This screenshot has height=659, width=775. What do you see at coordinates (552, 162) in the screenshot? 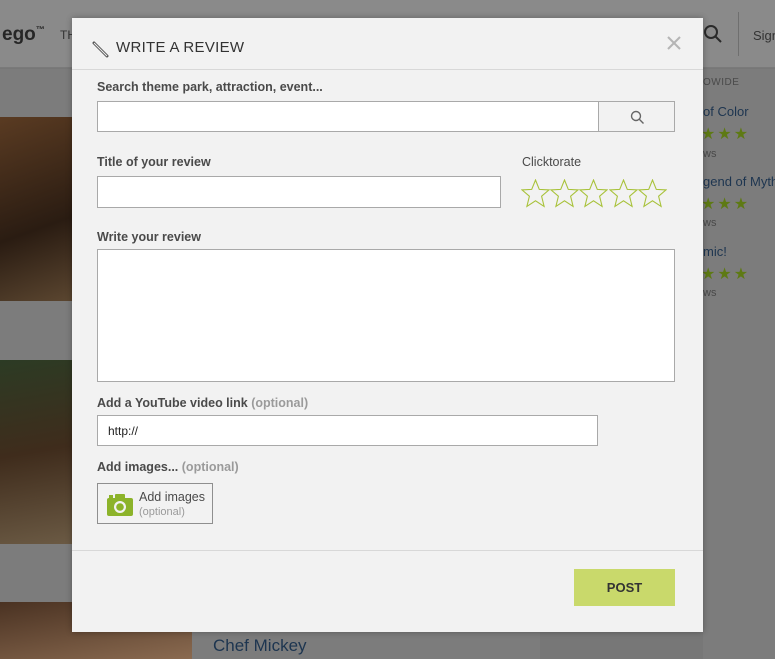
I see `rating-label: Clicktorate` at bounding box center [552, 162].